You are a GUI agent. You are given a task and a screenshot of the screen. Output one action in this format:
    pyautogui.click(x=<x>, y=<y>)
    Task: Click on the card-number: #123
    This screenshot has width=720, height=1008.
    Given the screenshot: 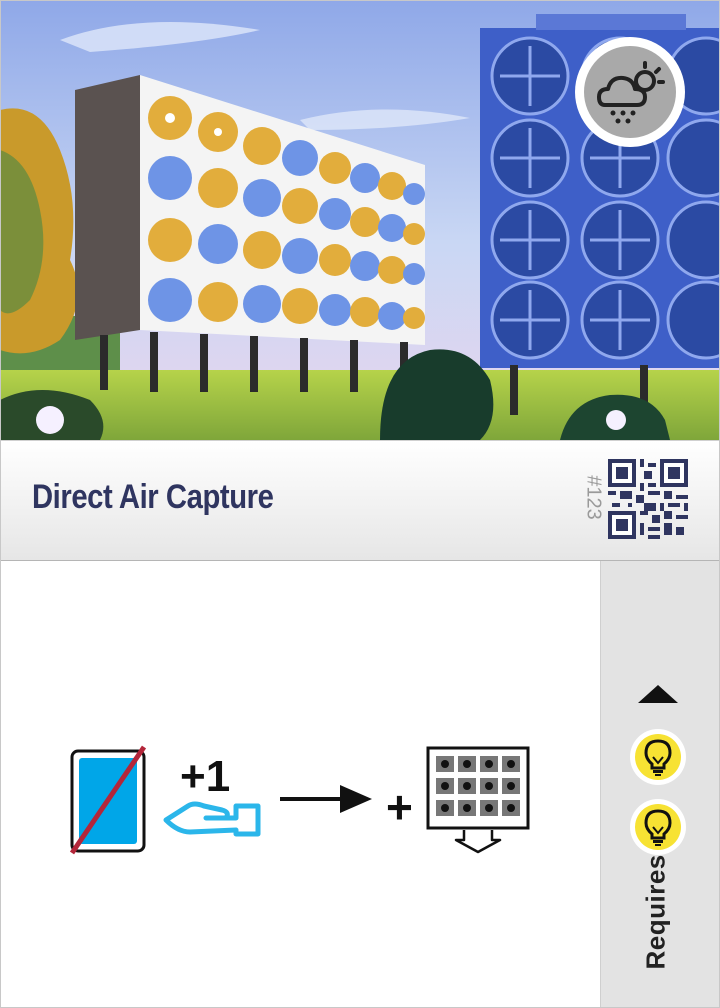 What is the action you would take?
    pyautogui.click(x=593, y=497)
    